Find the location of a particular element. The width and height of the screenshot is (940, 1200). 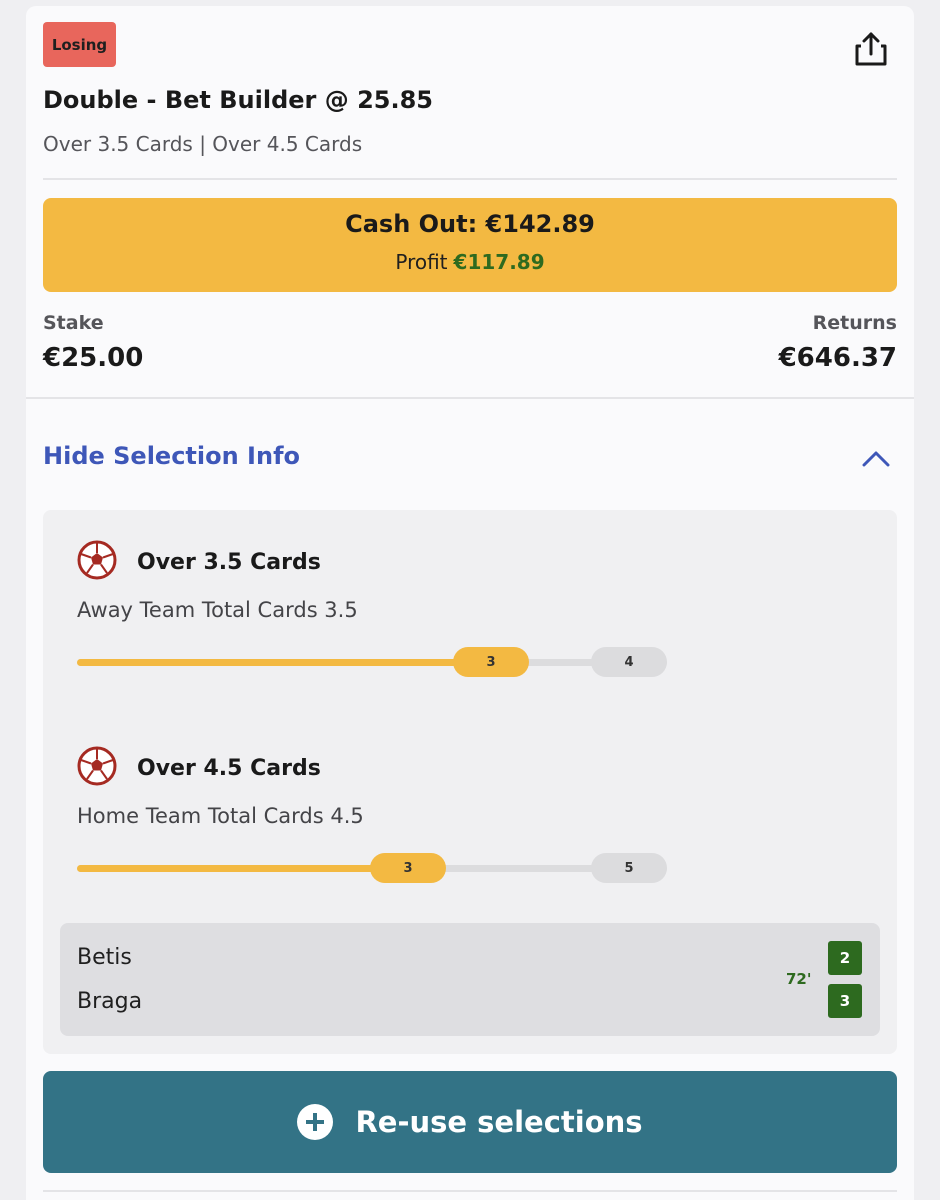

live-score-box: Betis Braga 72' 2 3 is located at coordinates (470, 979).